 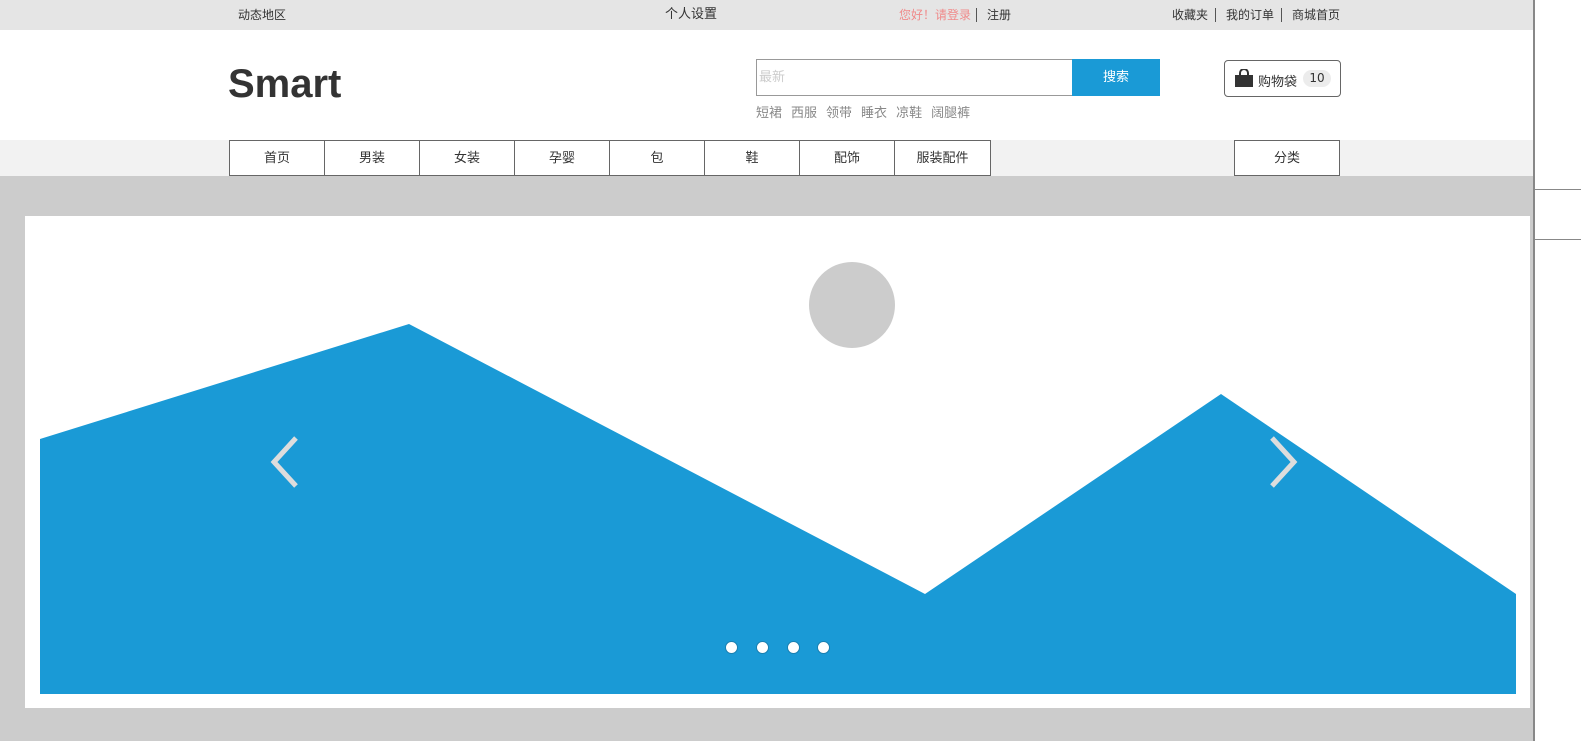 What do you see at coordinates (909, 113) in the screenshot?
I see `hot-keyword: 凉鞋` at bounding box center [909, 113].